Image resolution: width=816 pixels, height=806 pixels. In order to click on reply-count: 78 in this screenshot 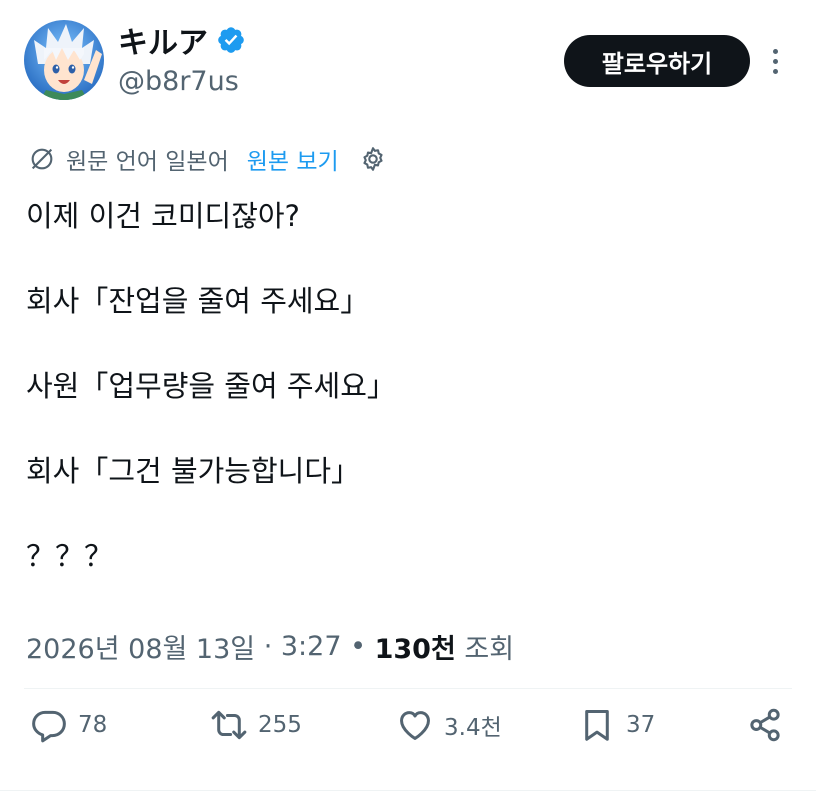, I will do `click(93, 725)`.